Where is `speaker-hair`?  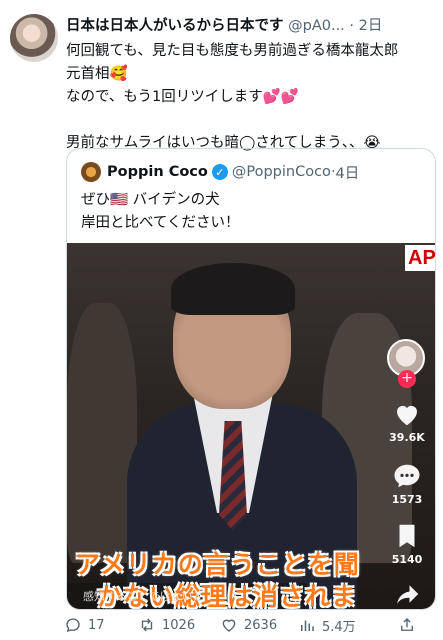 speaker-hair is located at coordinates (233, 289).